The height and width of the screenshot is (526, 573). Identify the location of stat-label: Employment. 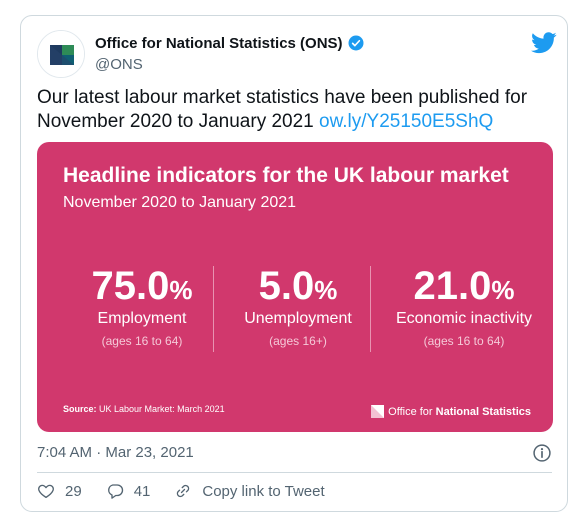
(142, 318).